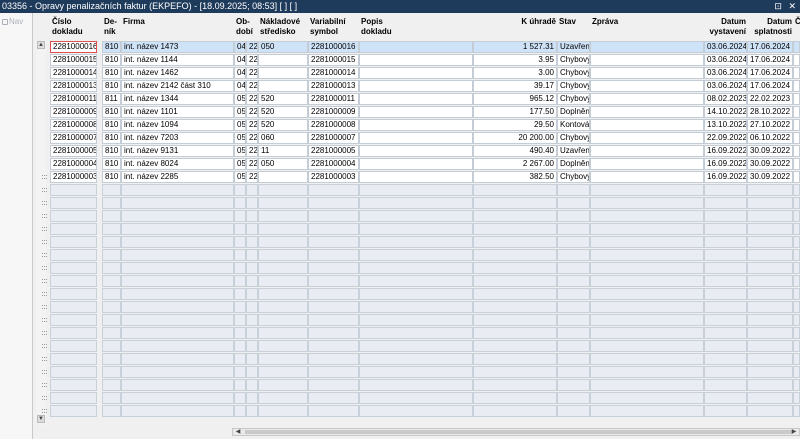  I want to click on column-header-vs: Variabilní symbol, so click(334, 27).